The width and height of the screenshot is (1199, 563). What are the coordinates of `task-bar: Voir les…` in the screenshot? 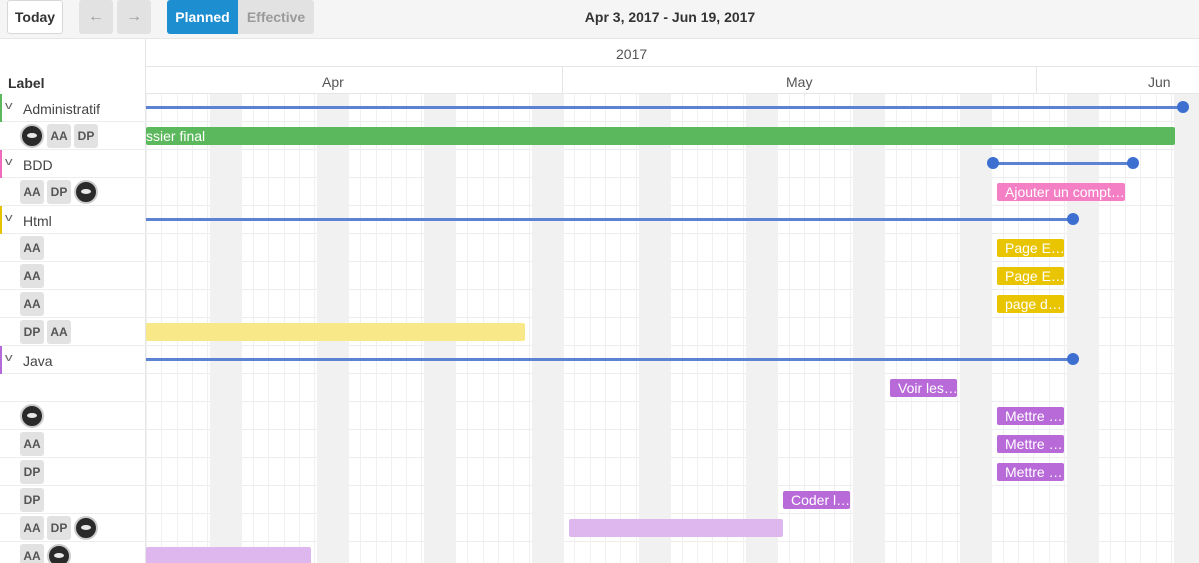 It's located at (923, 388).